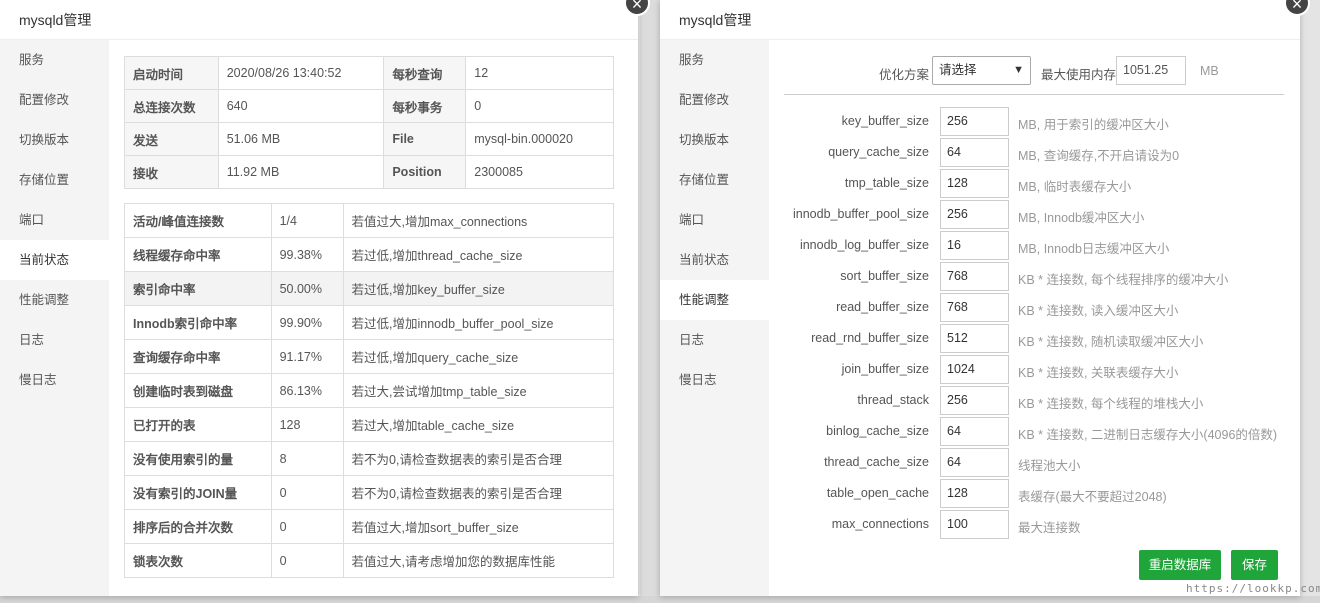  I want to click on table-row: 启动时间 2020/08/26 13:40:52 每秒查询 12, so click(369, 73).